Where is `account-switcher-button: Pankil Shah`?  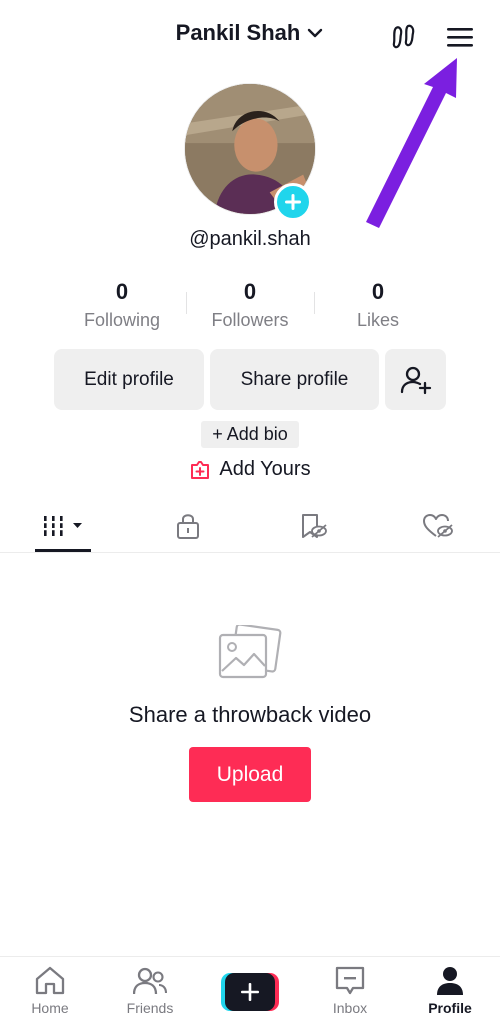 account-switcher-button: Pankil Shah is located at coordinates (250, 33).